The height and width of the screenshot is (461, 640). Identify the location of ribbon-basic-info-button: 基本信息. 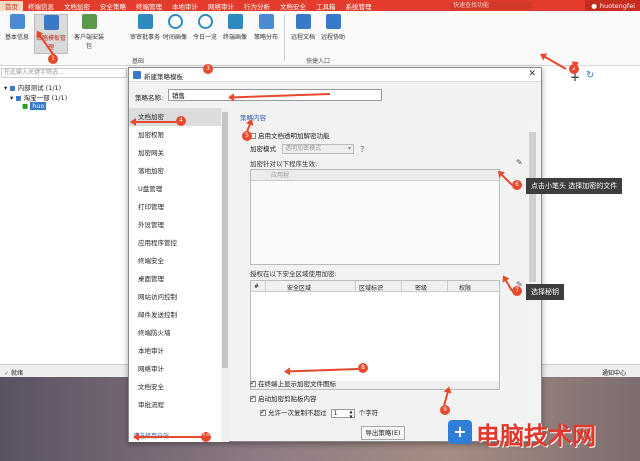
(17, 27).